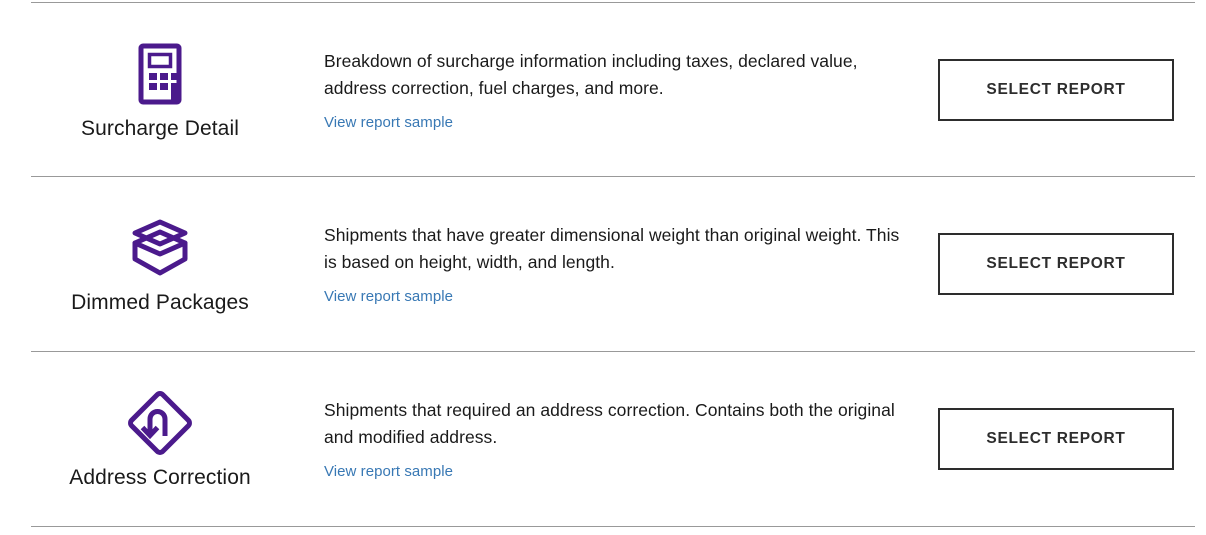  I want to click on report-icon-block-surcharge-detail: Surcharge Detail, so click(160, 90).